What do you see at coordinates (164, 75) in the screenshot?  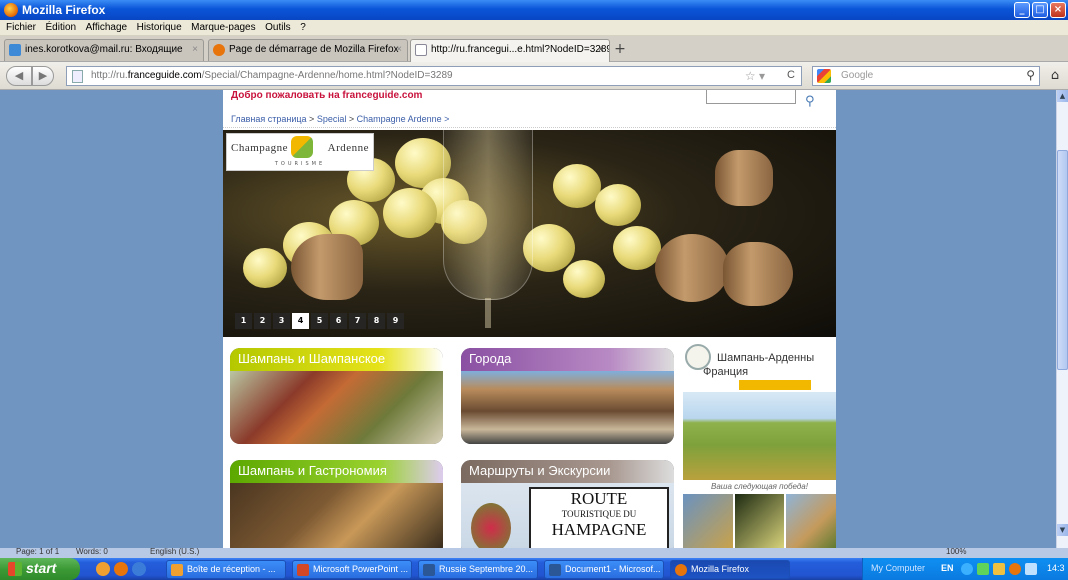 I see `url-domain: franceguide.com` at bounding box center [164, 75].